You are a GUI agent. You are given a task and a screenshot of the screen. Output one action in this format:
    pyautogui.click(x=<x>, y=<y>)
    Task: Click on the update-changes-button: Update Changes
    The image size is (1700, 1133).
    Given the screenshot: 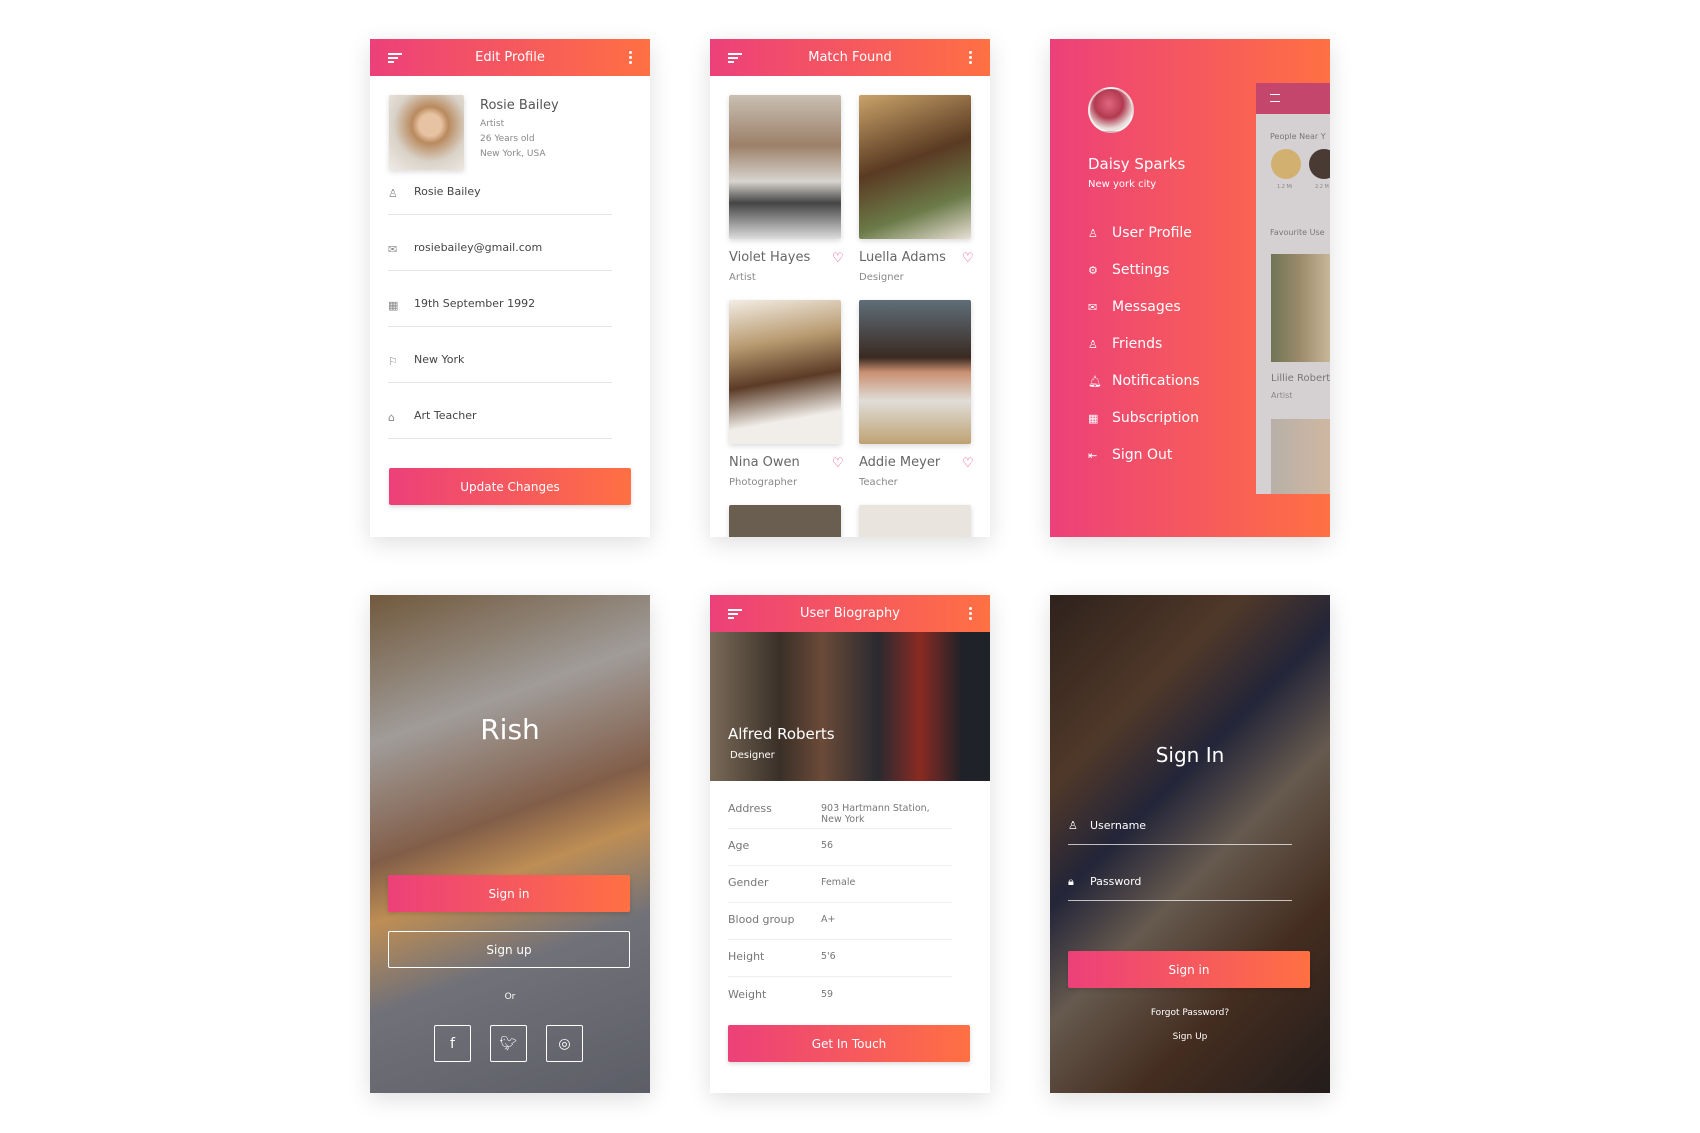 What is the action you would take?
    pyautogui.click(x=510, y=486)
    